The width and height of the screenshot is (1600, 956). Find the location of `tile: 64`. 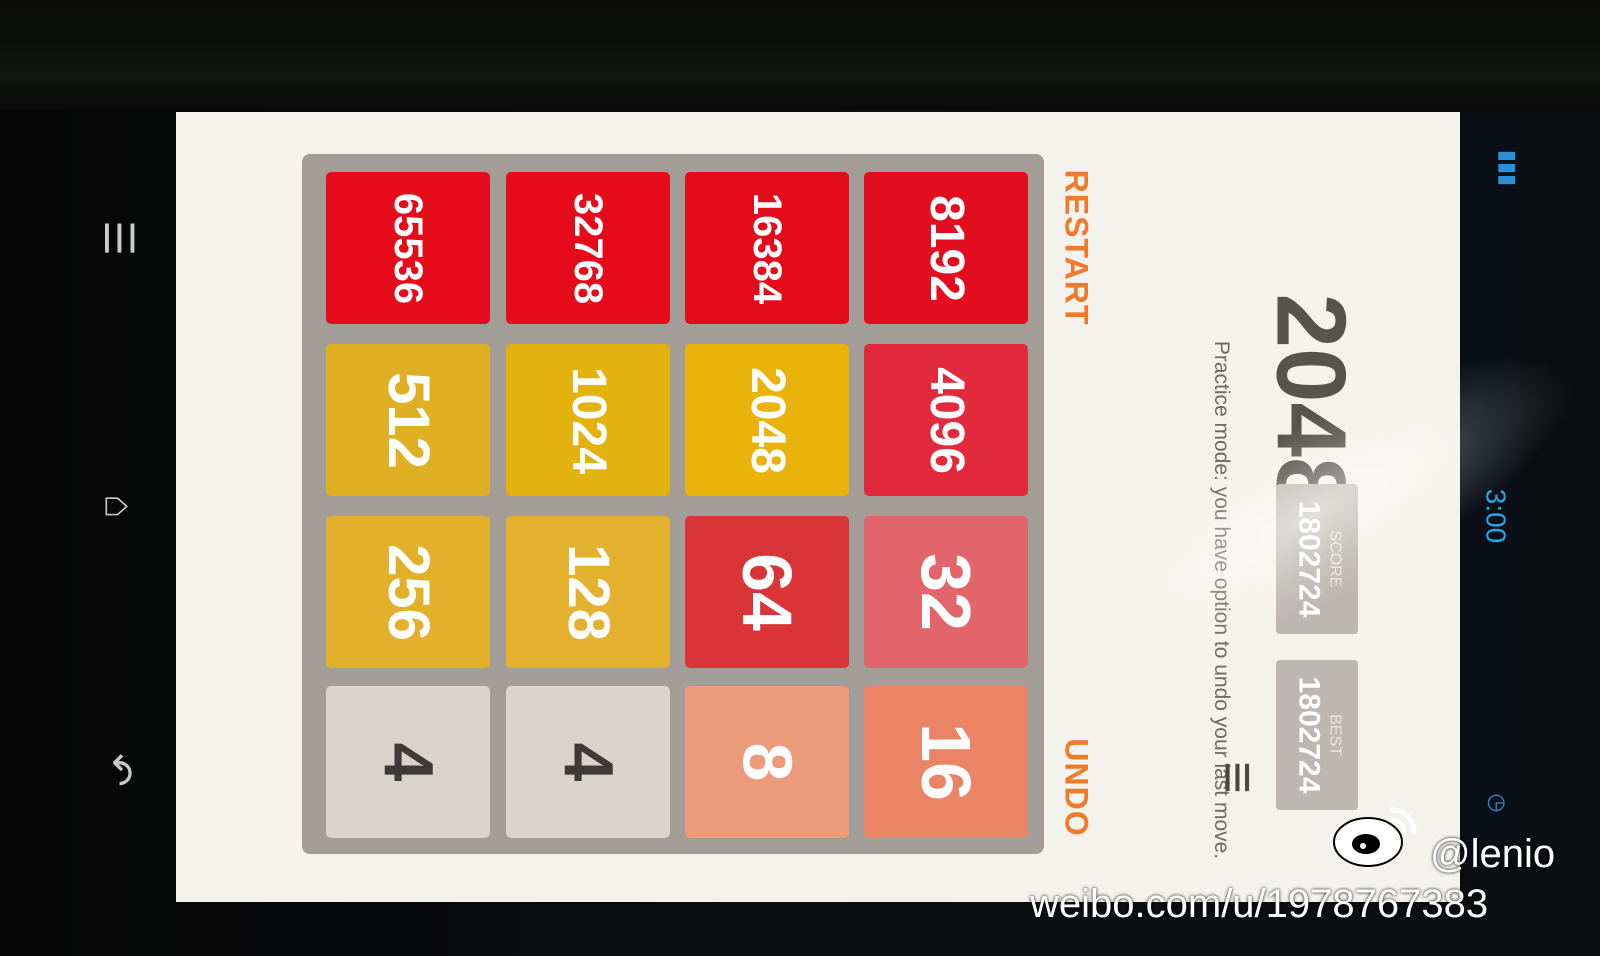

tile: 64 is located at coordinates (767, 592).